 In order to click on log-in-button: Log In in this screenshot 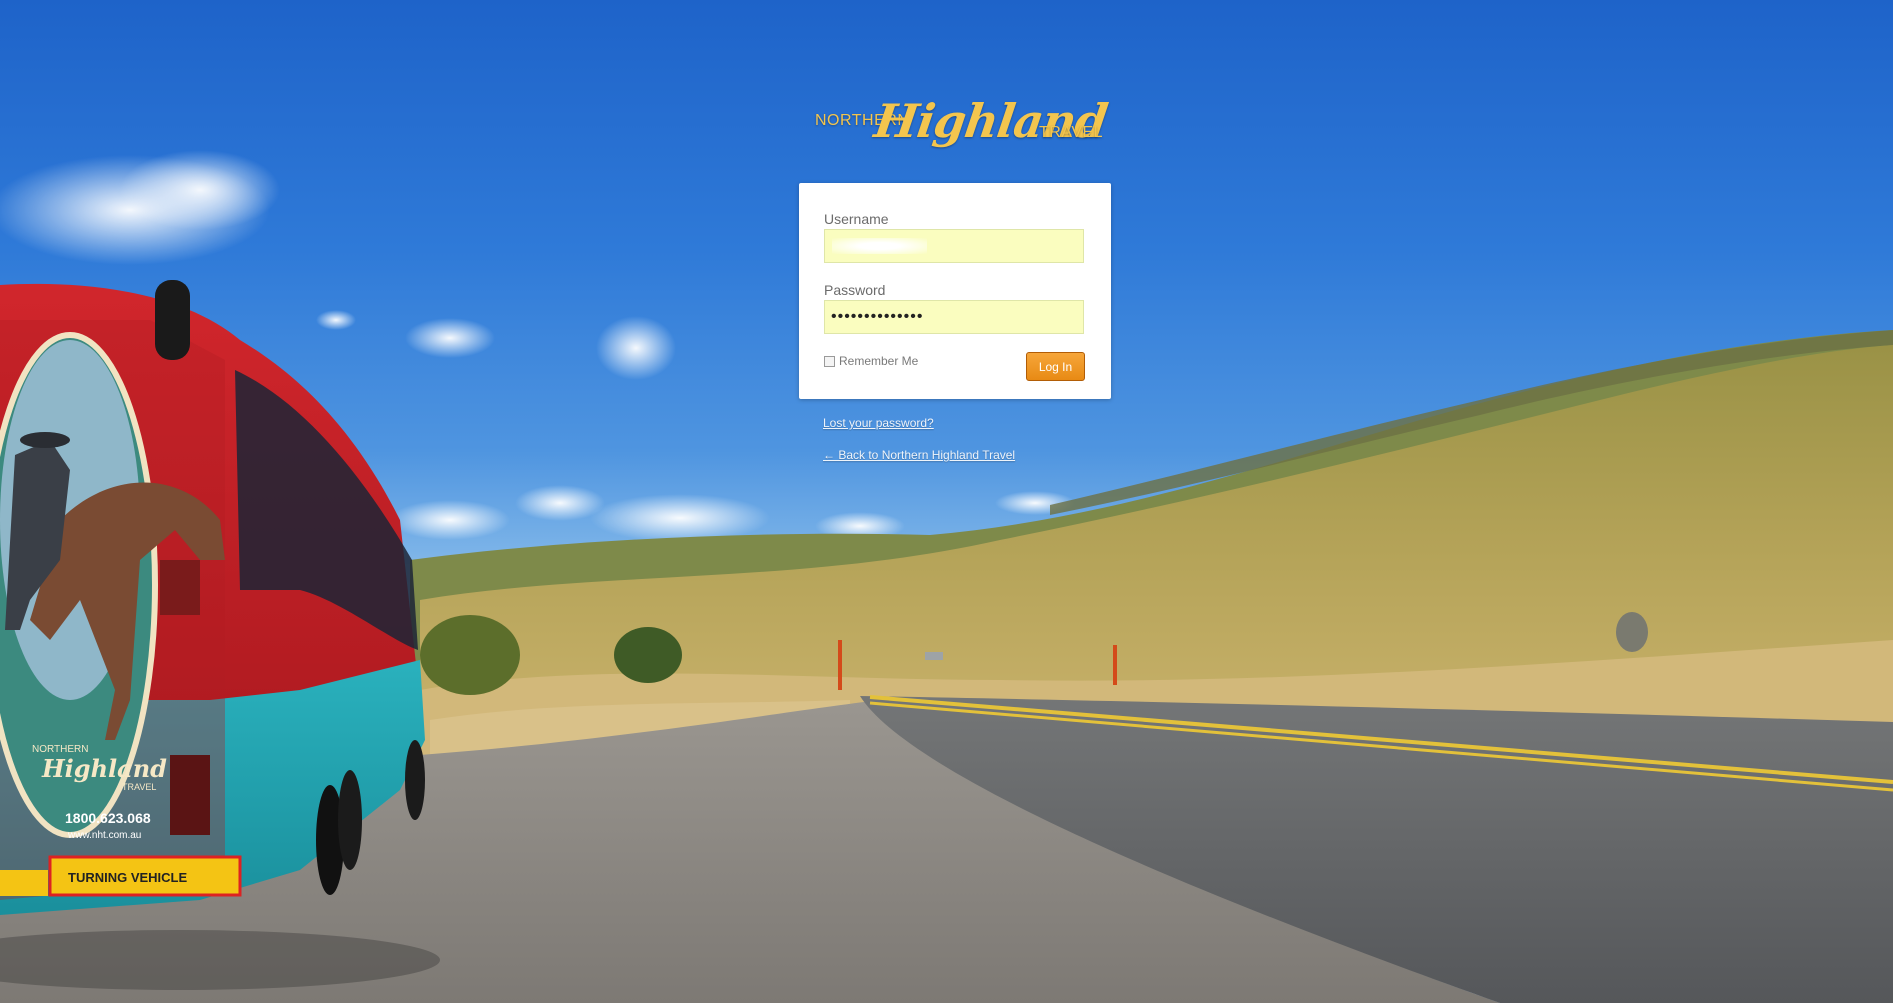, I will do `click(1055, 366)`.